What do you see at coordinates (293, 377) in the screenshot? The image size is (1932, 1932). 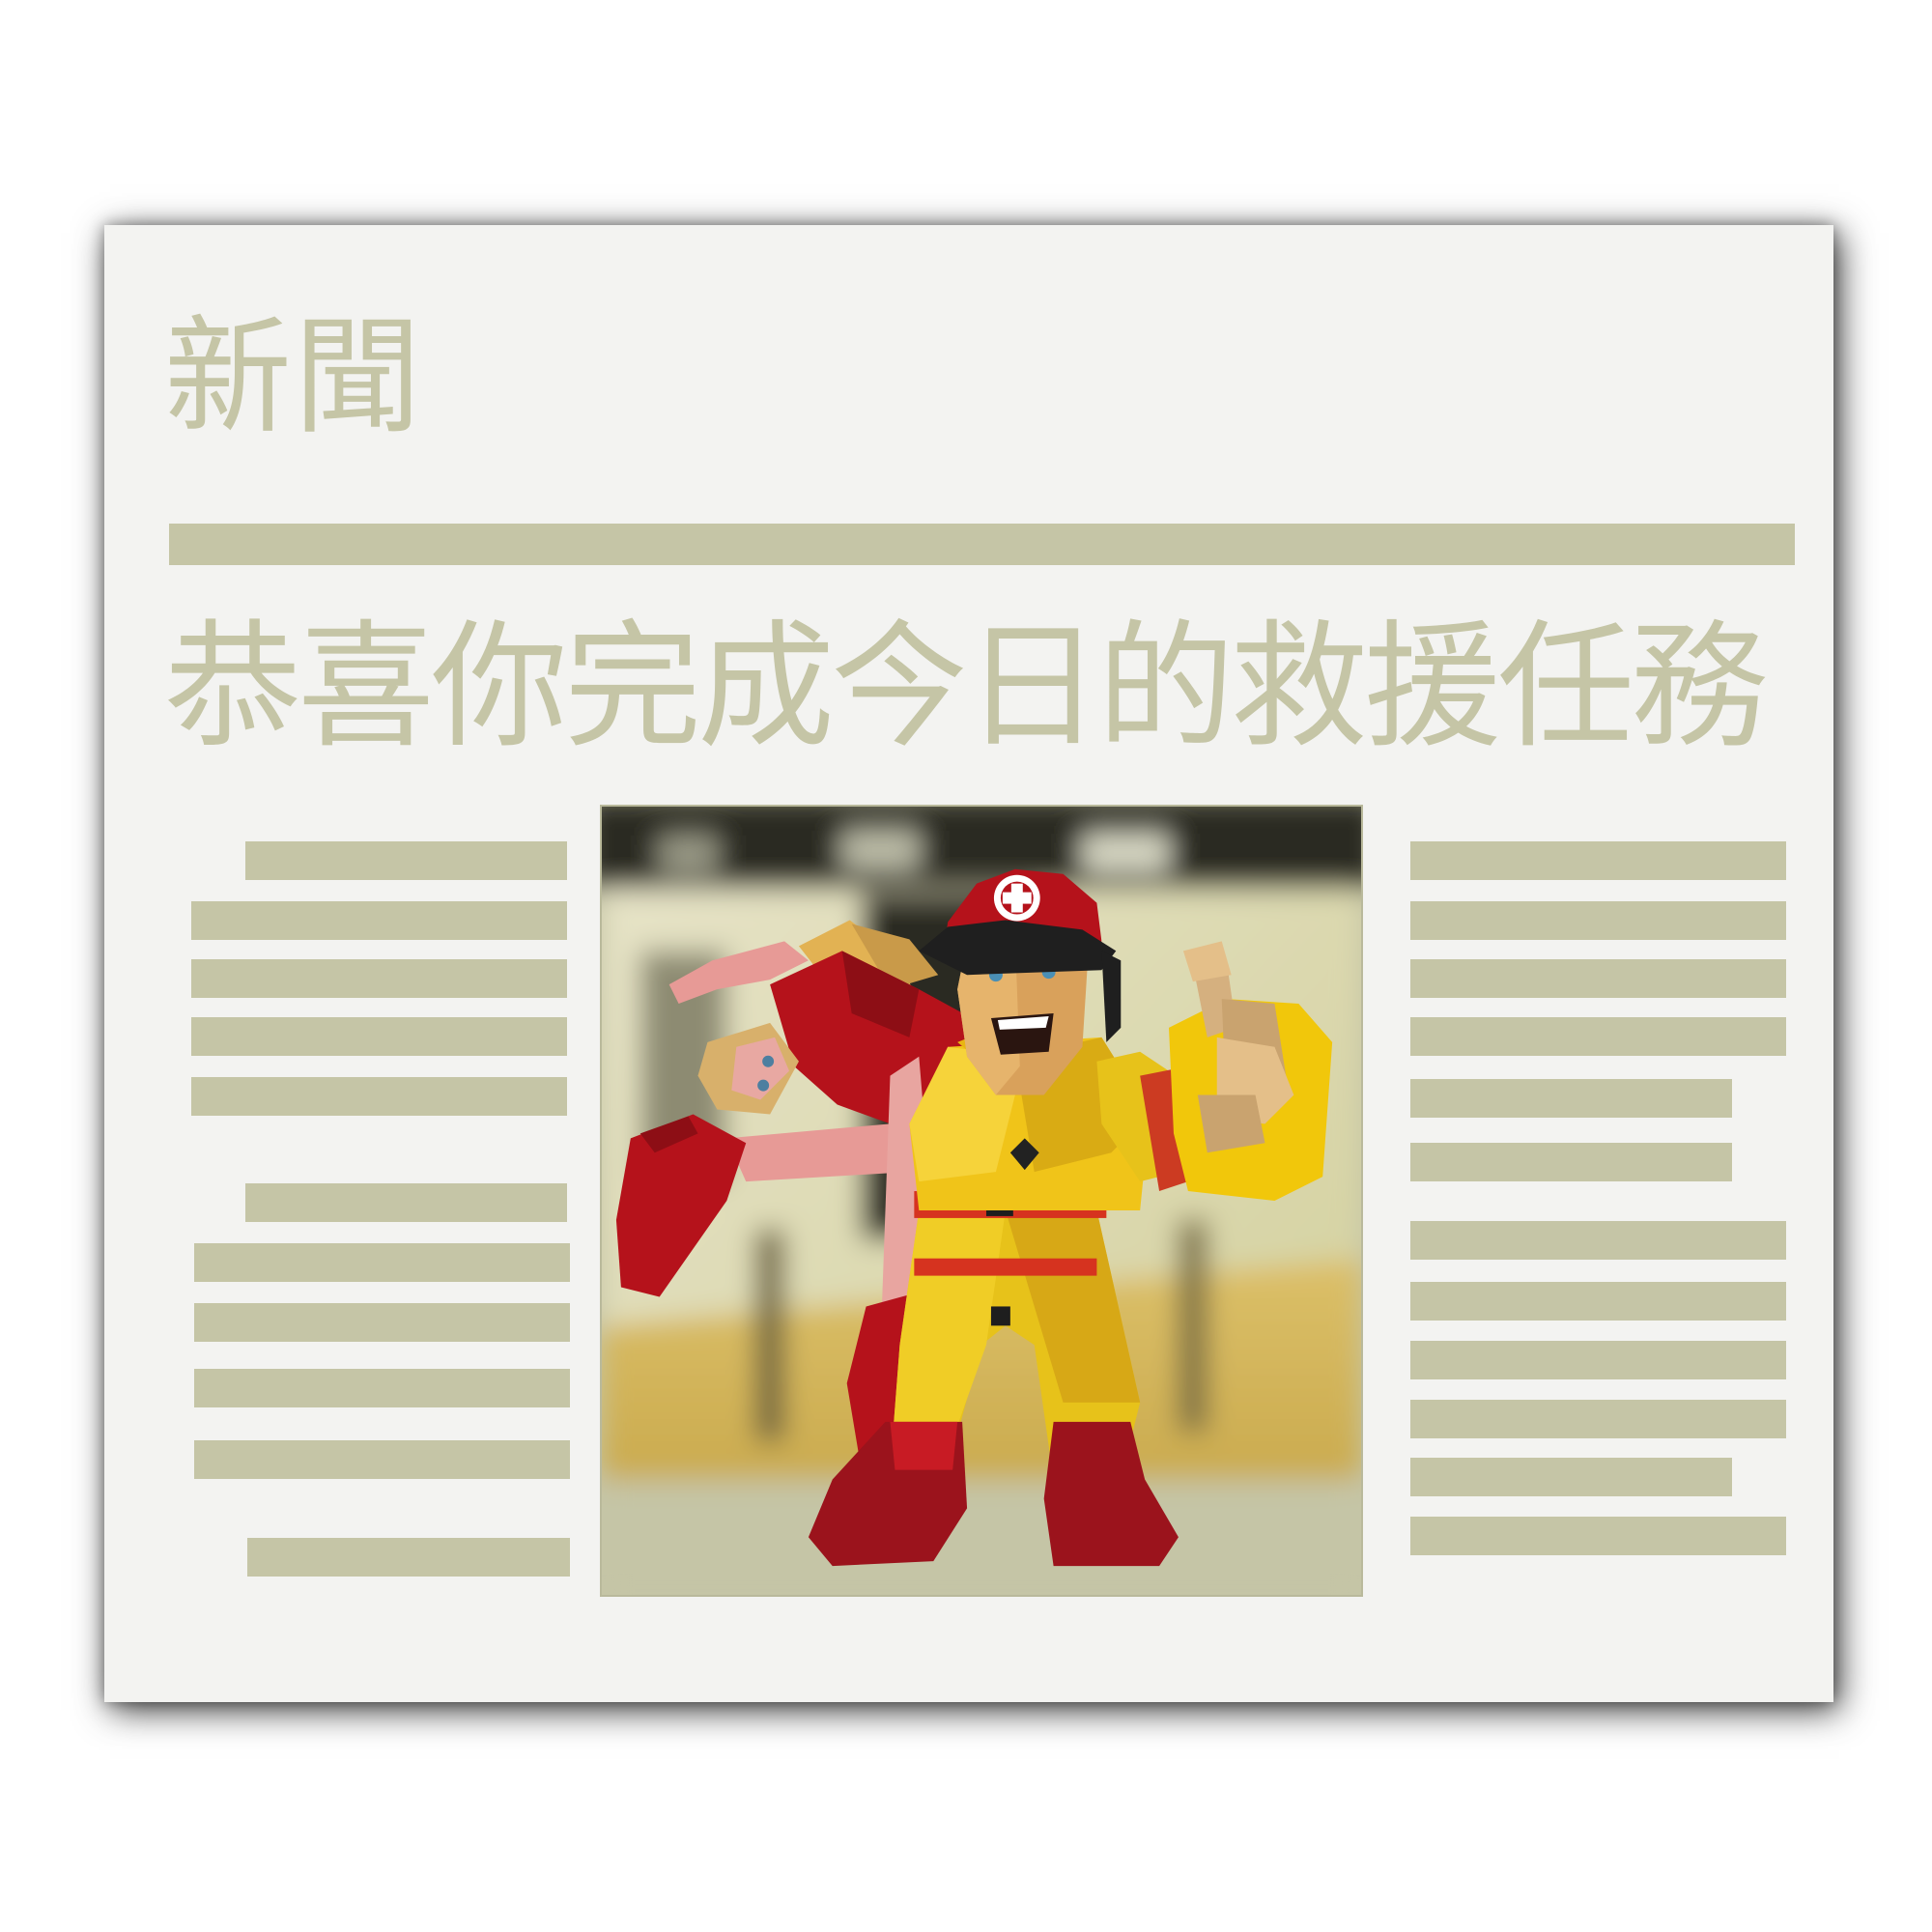 I see `newspaper-masthead: 新聞` at bounding box center [293, 377].